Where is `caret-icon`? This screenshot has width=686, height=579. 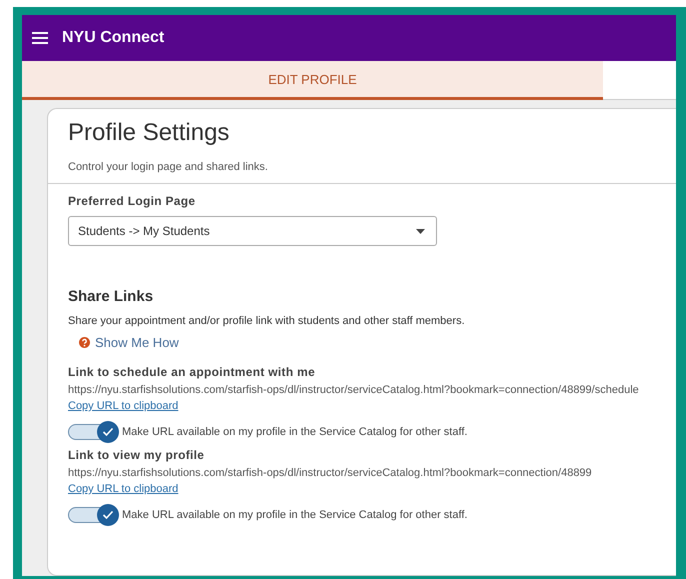
caret-icon is located at coordinates (420, 231).